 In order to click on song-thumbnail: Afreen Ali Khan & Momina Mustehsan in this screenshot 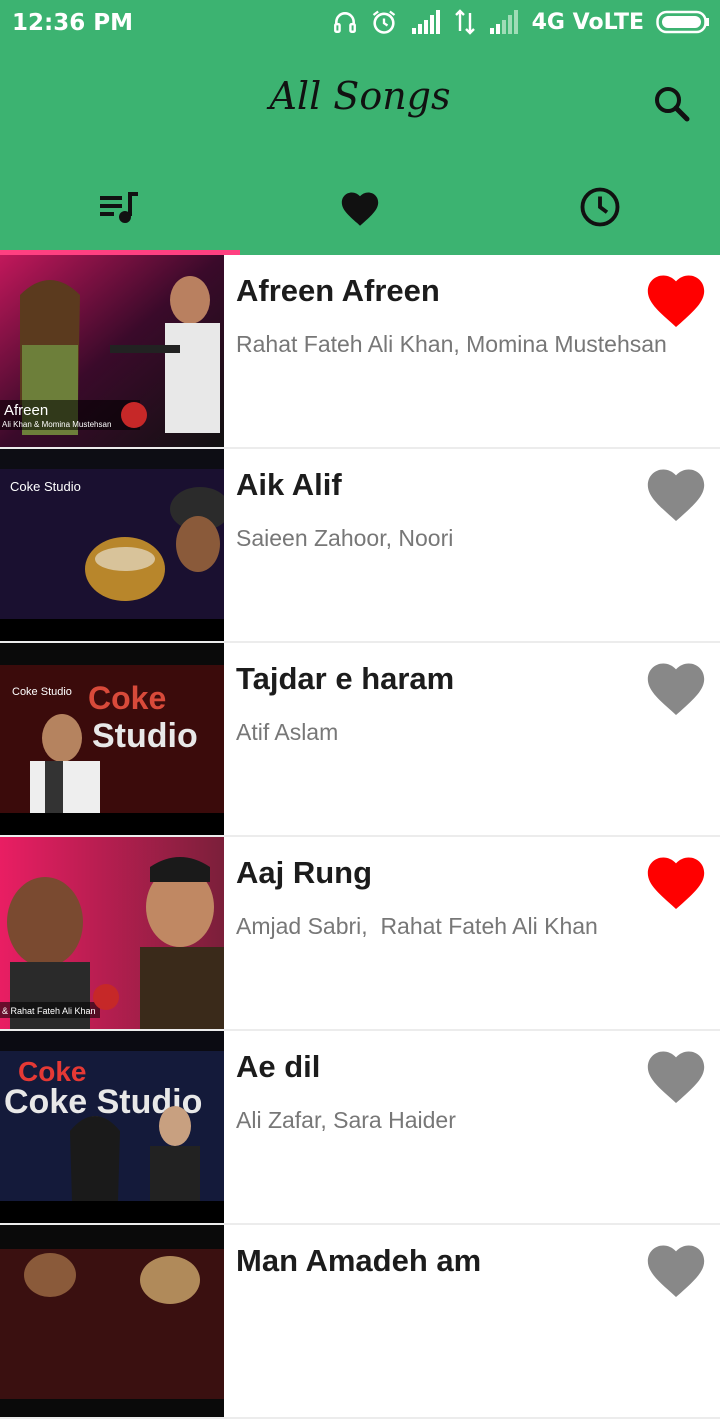, I will do `click(112, 351)`.